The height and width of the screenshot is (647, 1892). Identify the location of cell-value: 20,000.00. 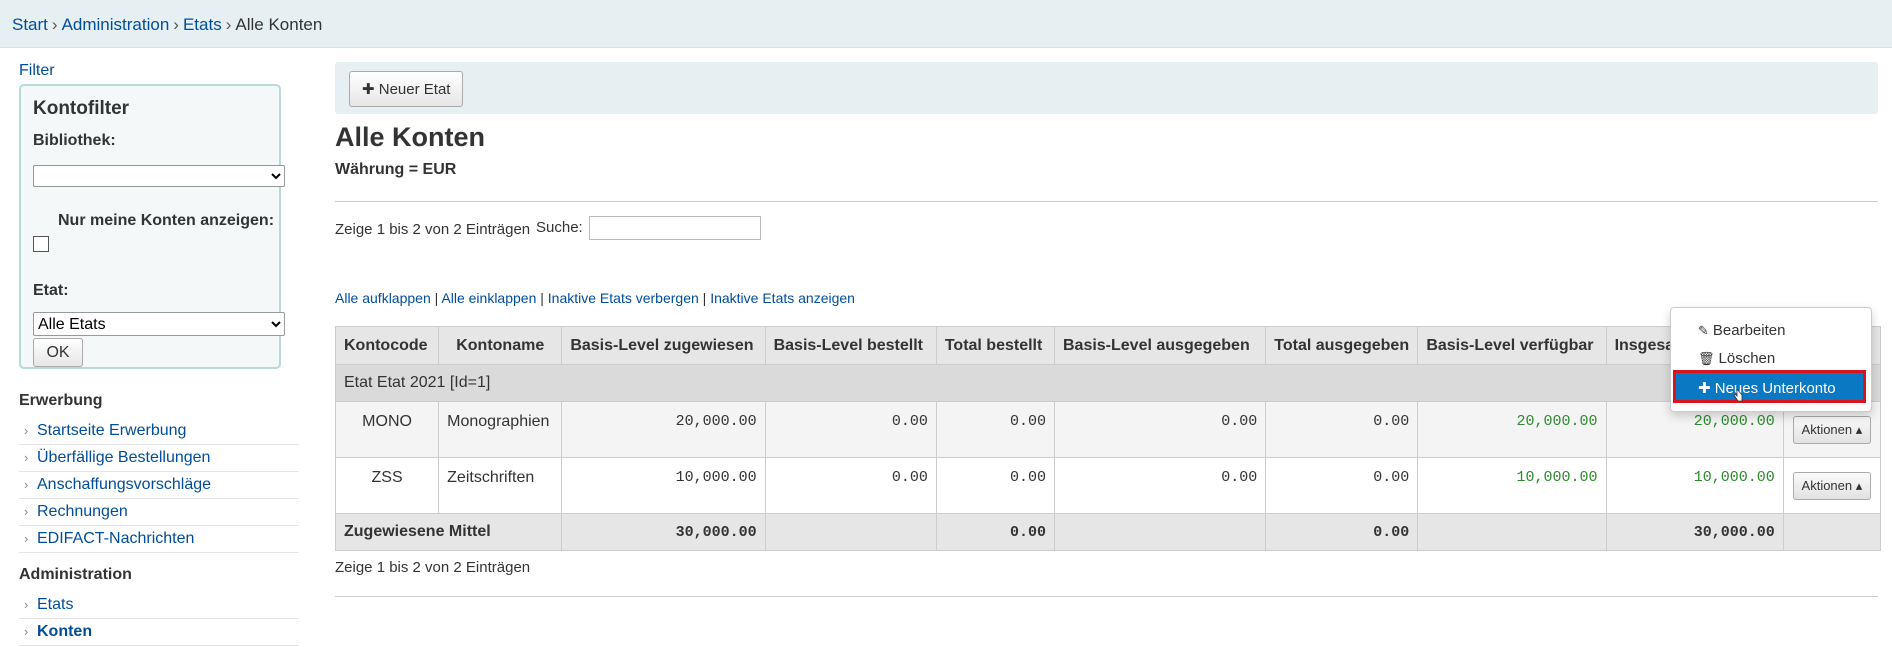
(1512, 429).